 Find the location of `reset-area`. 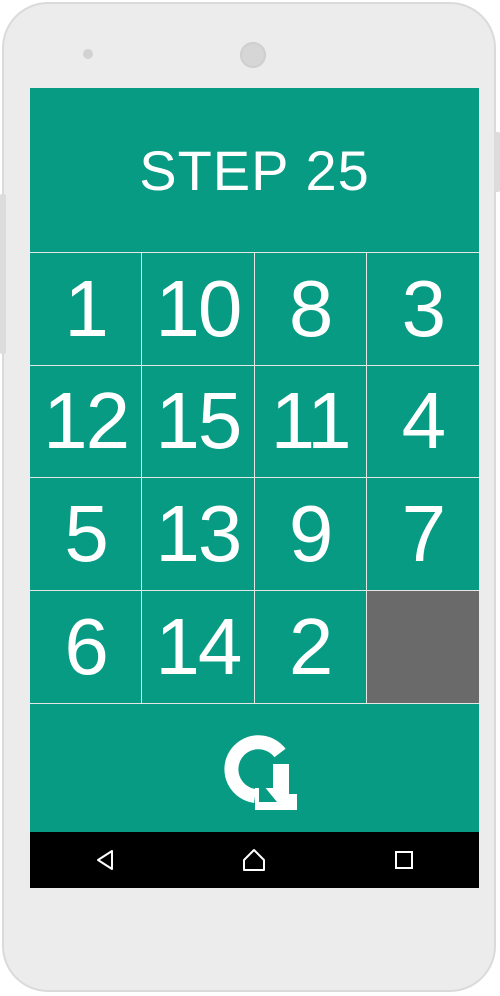

reset-area is located at coordinates (254, 768).